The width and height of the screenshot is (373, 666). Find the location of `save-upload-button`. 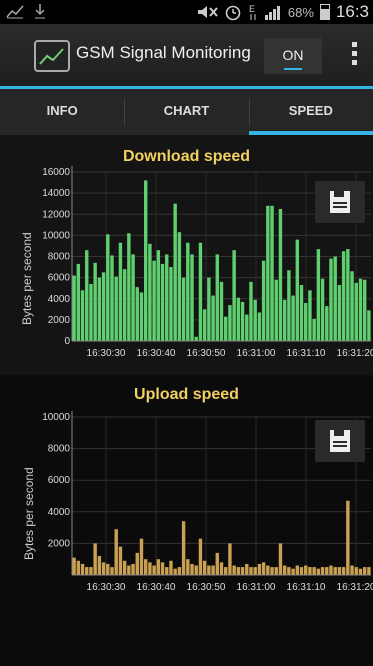

save-upload-button is located at coordinates (340, 441).